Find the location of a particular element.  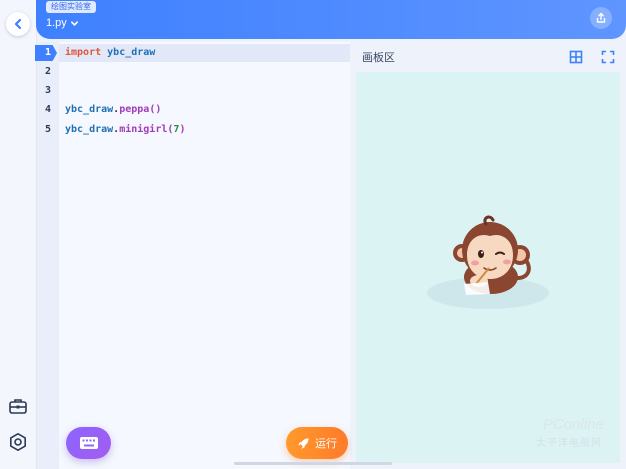

run-button: 运行 is located at coordinates (317, 443).